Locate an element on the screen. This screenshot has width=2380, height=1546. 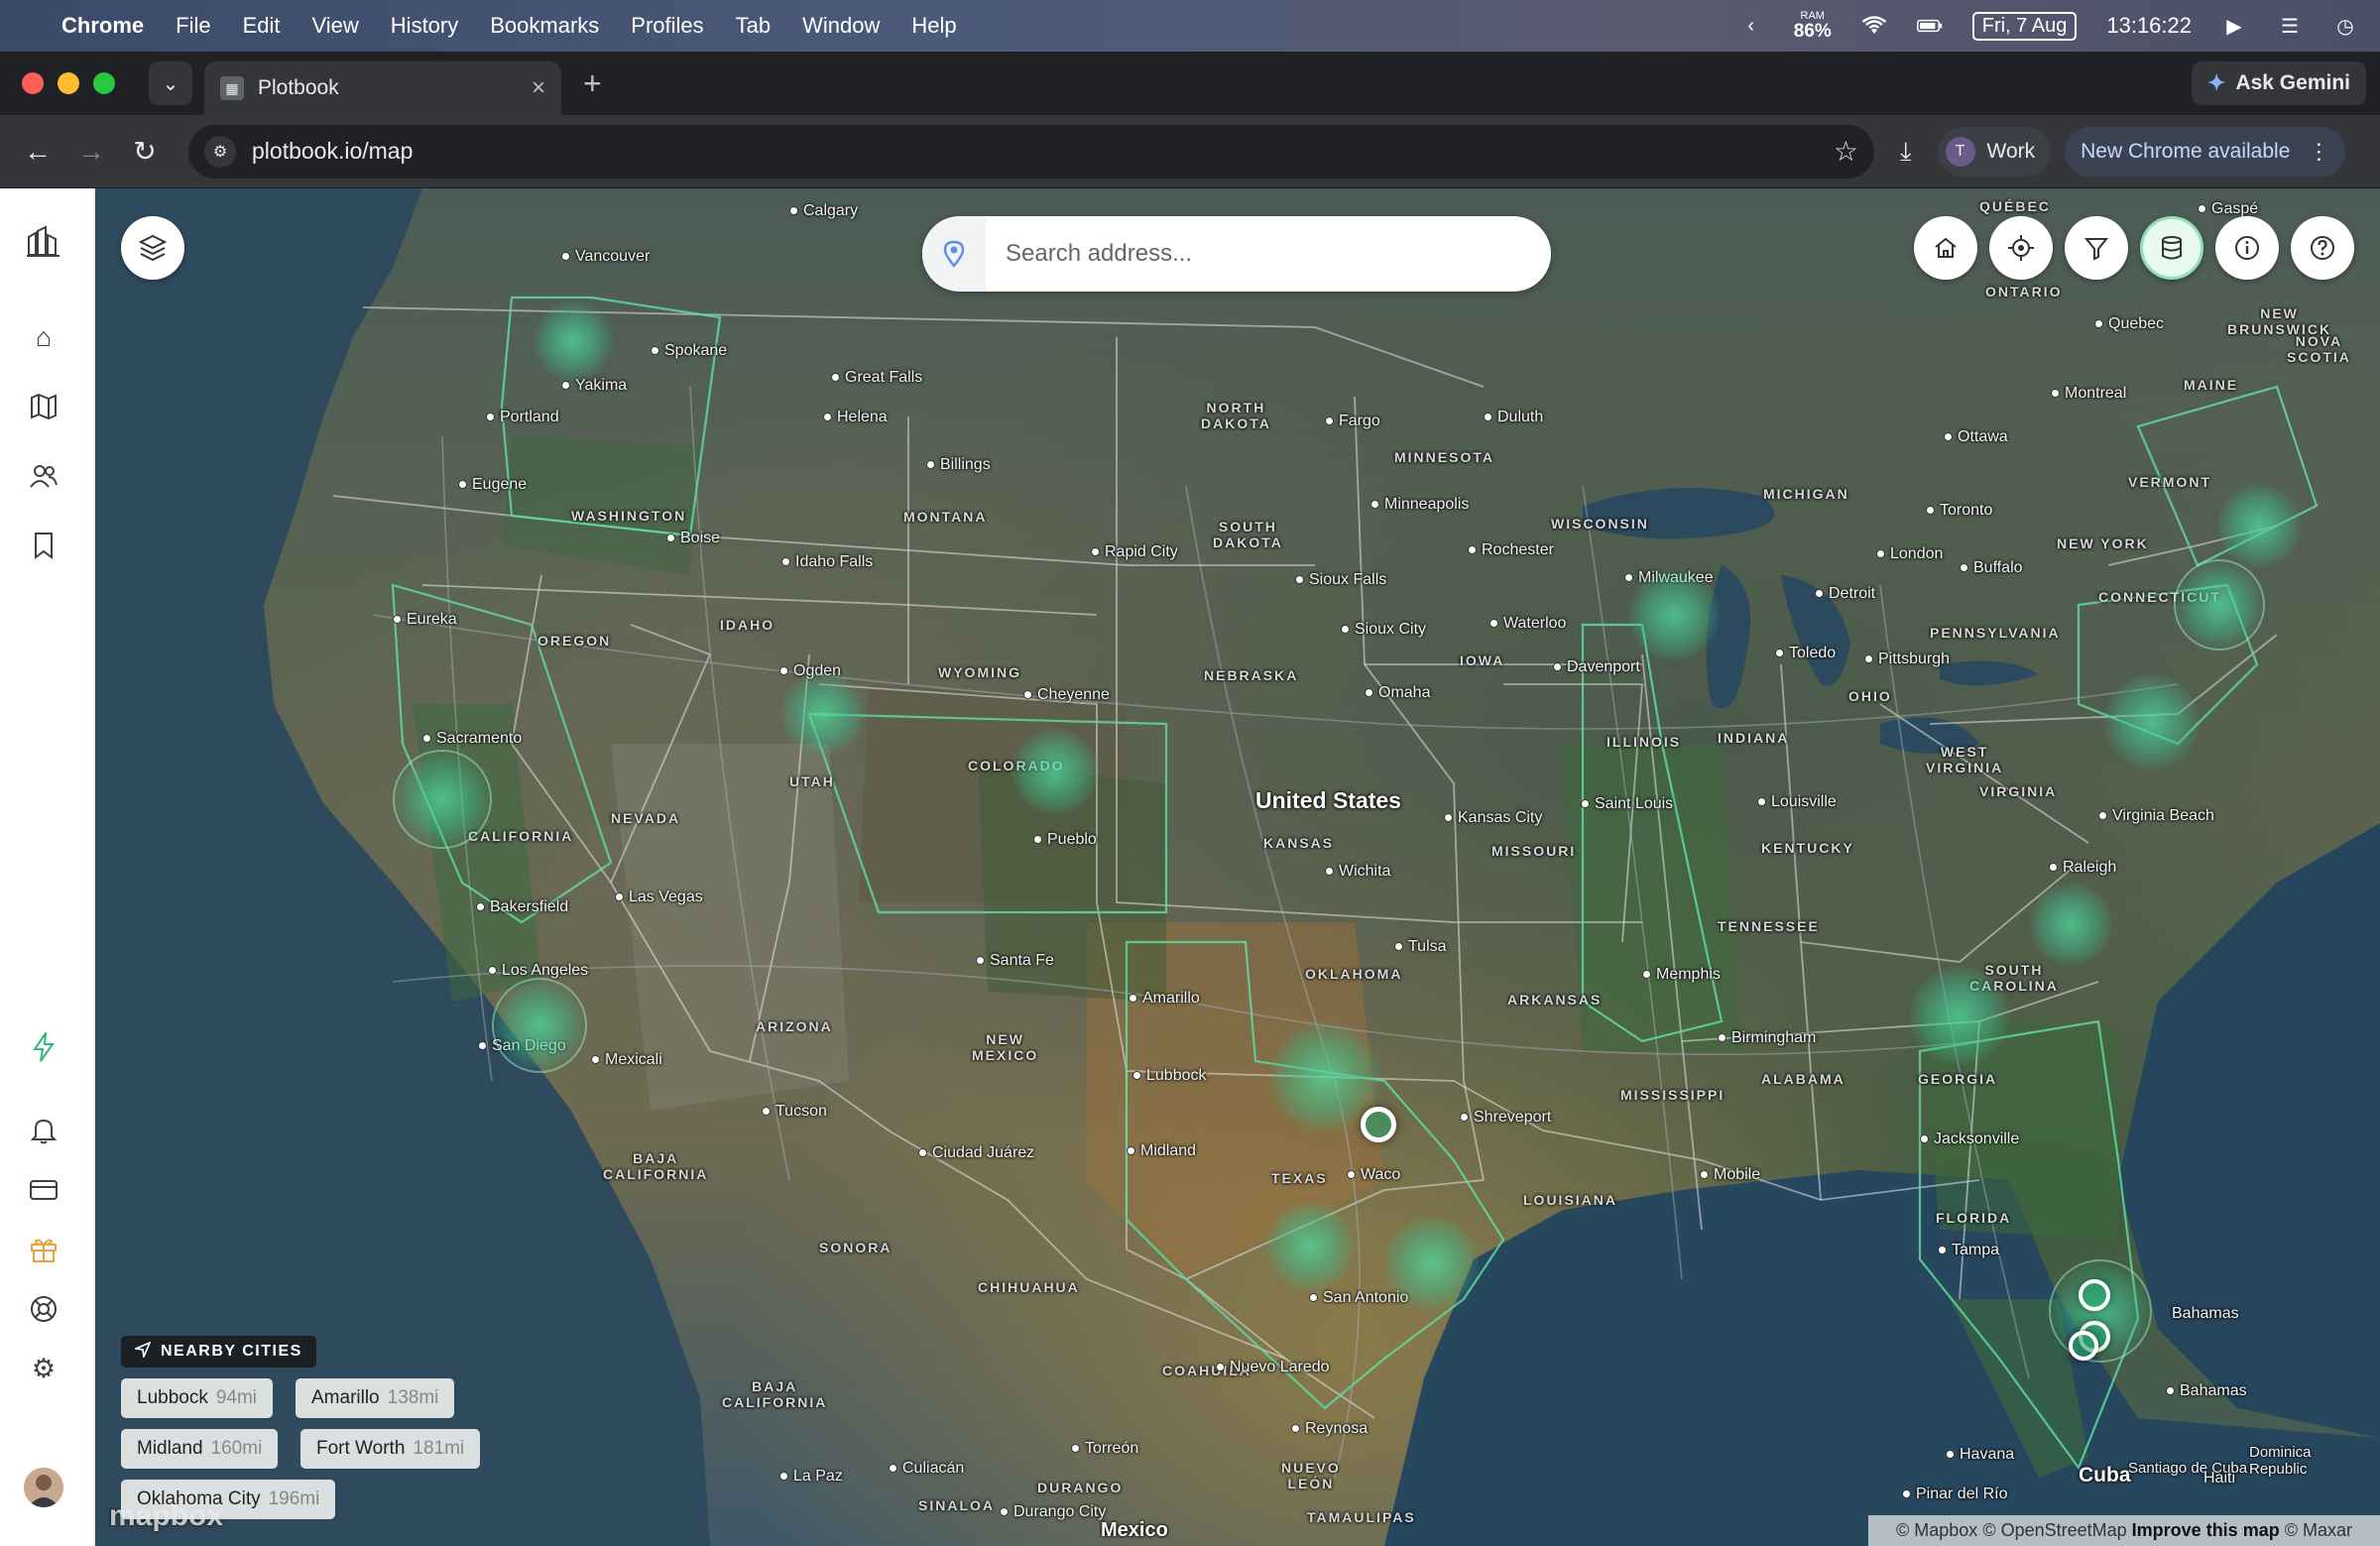
minimize-window-button is located at coordinates (68, 83).